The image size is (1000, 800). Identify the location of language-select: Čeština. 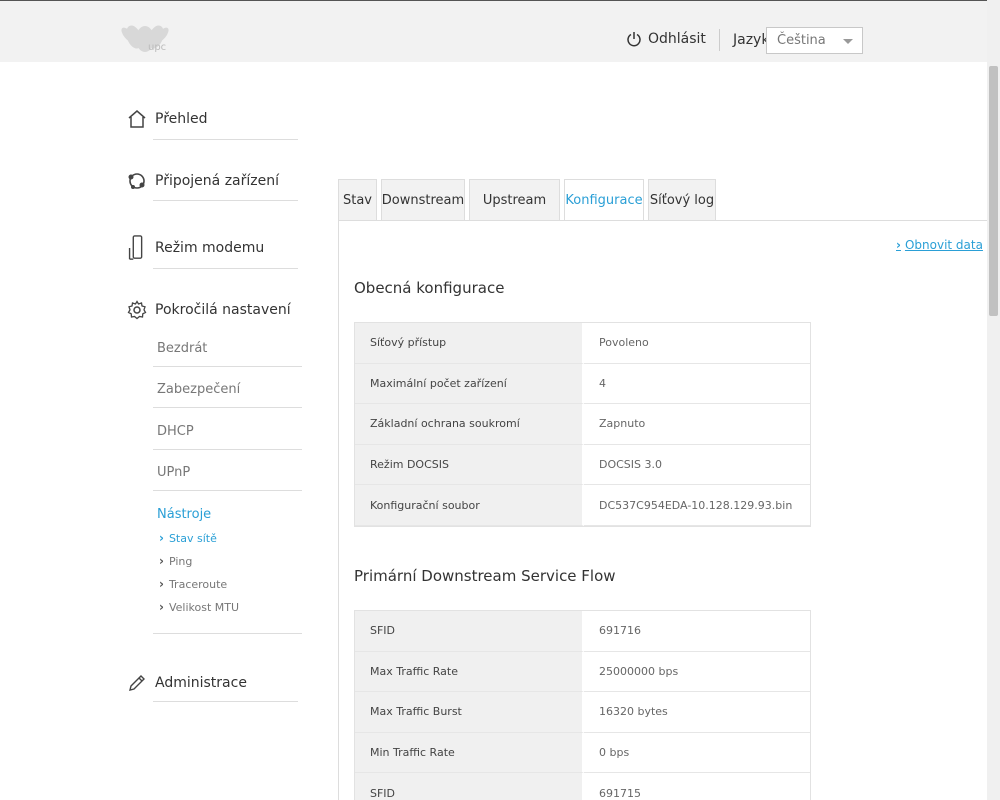
(814, 40).